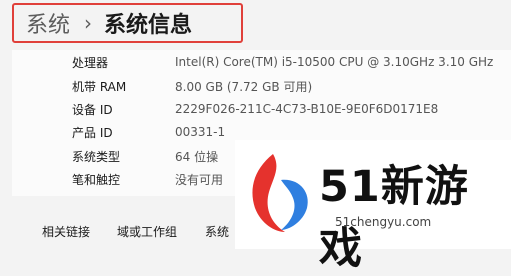 Image resolution: width=511 pixels, height=276 pixels. Describe the element at coordinates (147, 179) in the screenshot. I see `spec-row-pen-touch: 笔和触控 没有可用` at that location.